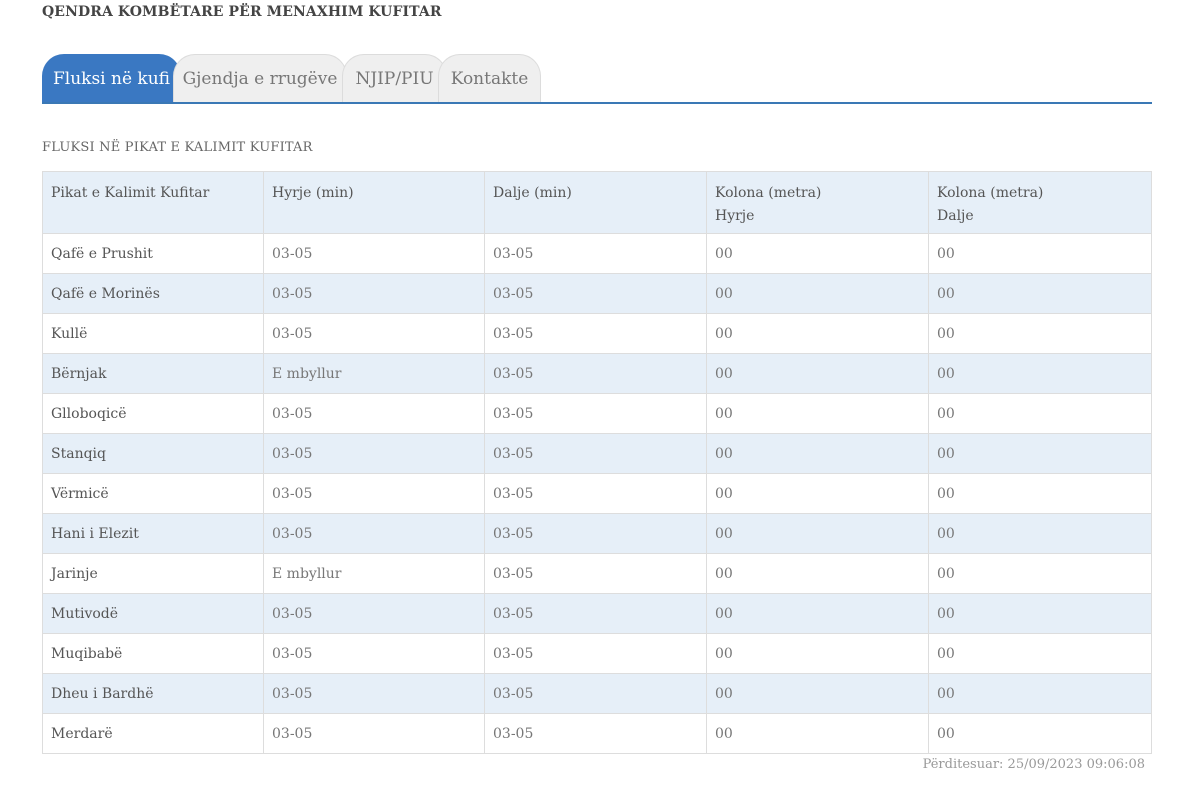 The height and width of the screenshot is (797, 1182). I want to click on cell-crossing-name: Stanqiq, so click(153, 453).